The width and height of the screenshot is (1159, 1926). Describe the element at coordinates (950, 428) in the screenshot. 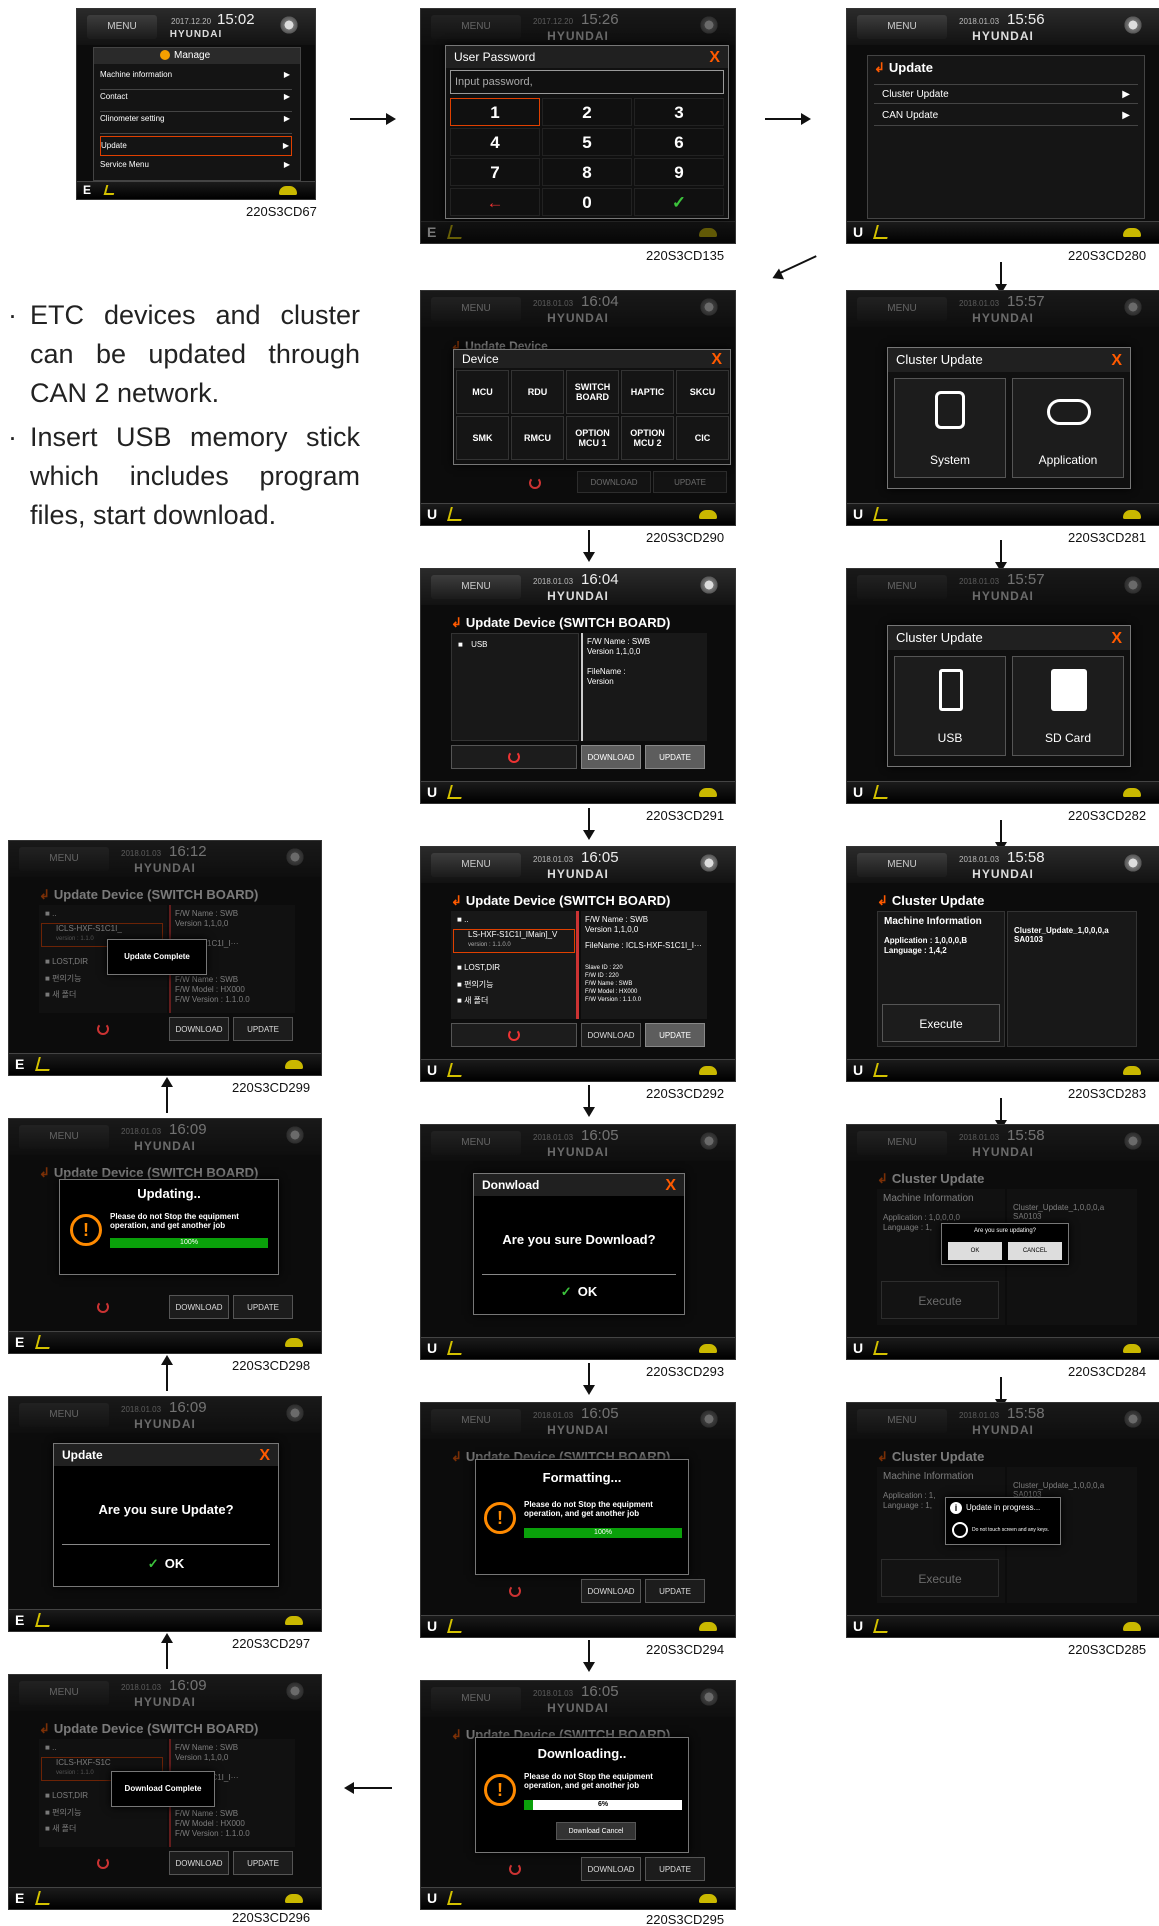

I see `system-button: System` at that location.